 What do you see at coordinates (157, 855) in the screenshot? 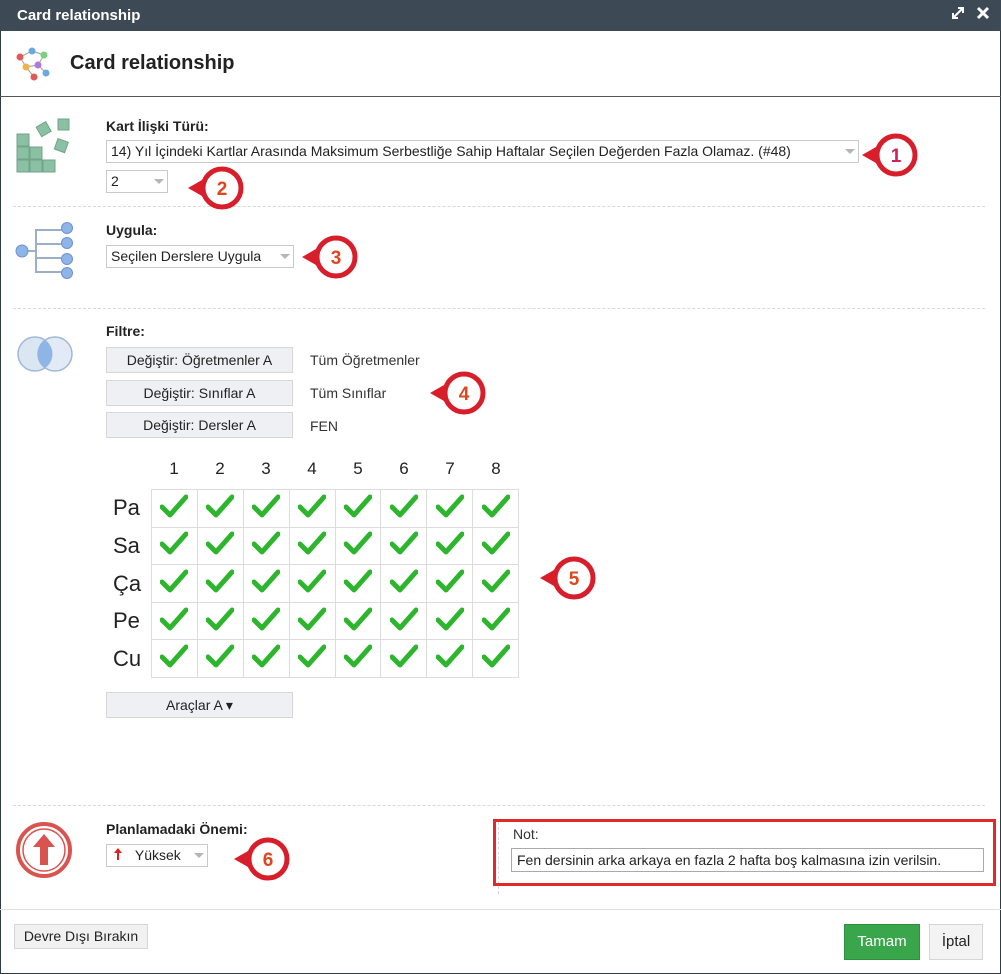
I see `importance-select: Yüksek` at bounding box center [157, 855].